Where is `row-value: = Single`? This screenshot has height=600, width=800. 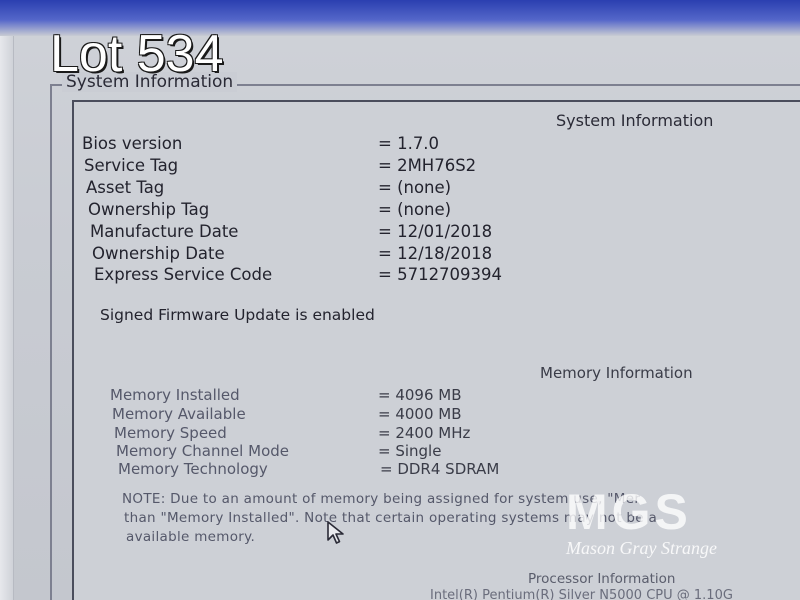 row-value: = Single is located at coordinates (410, 451).